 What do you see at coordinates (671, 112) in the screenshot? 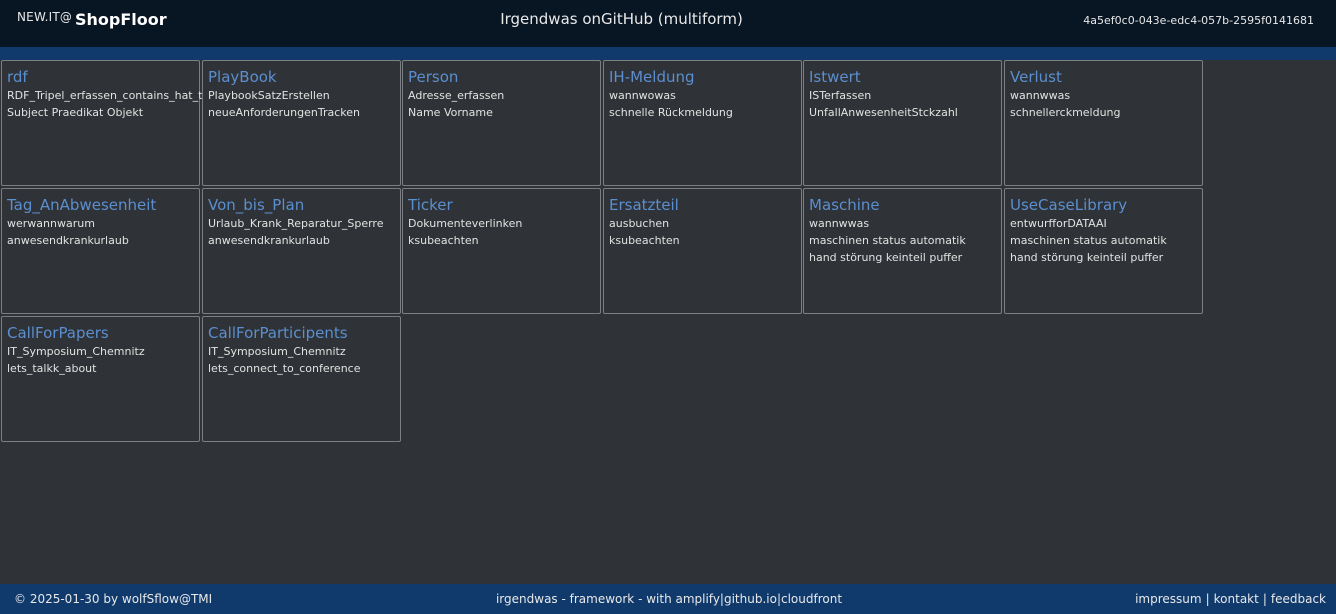
I see `card-description-line: schnelle Rückmeldung` at bounding box center [671, 112].